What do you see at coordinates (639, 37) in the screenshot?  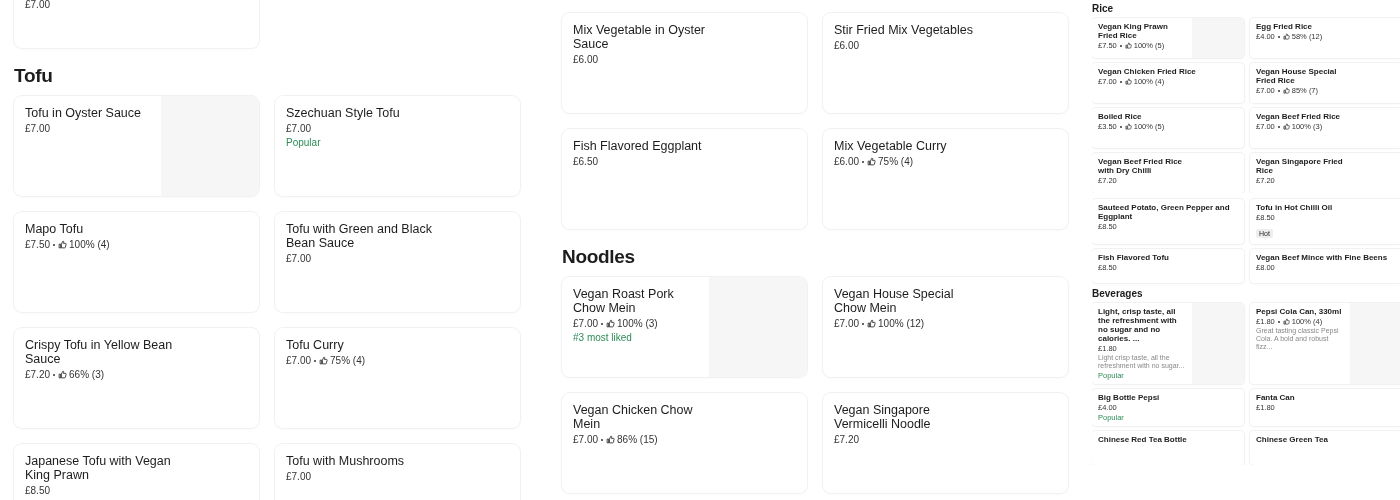 I see `item-name: Mix Vegetable in Oyster Sauce` at bounding box center [639, 37].